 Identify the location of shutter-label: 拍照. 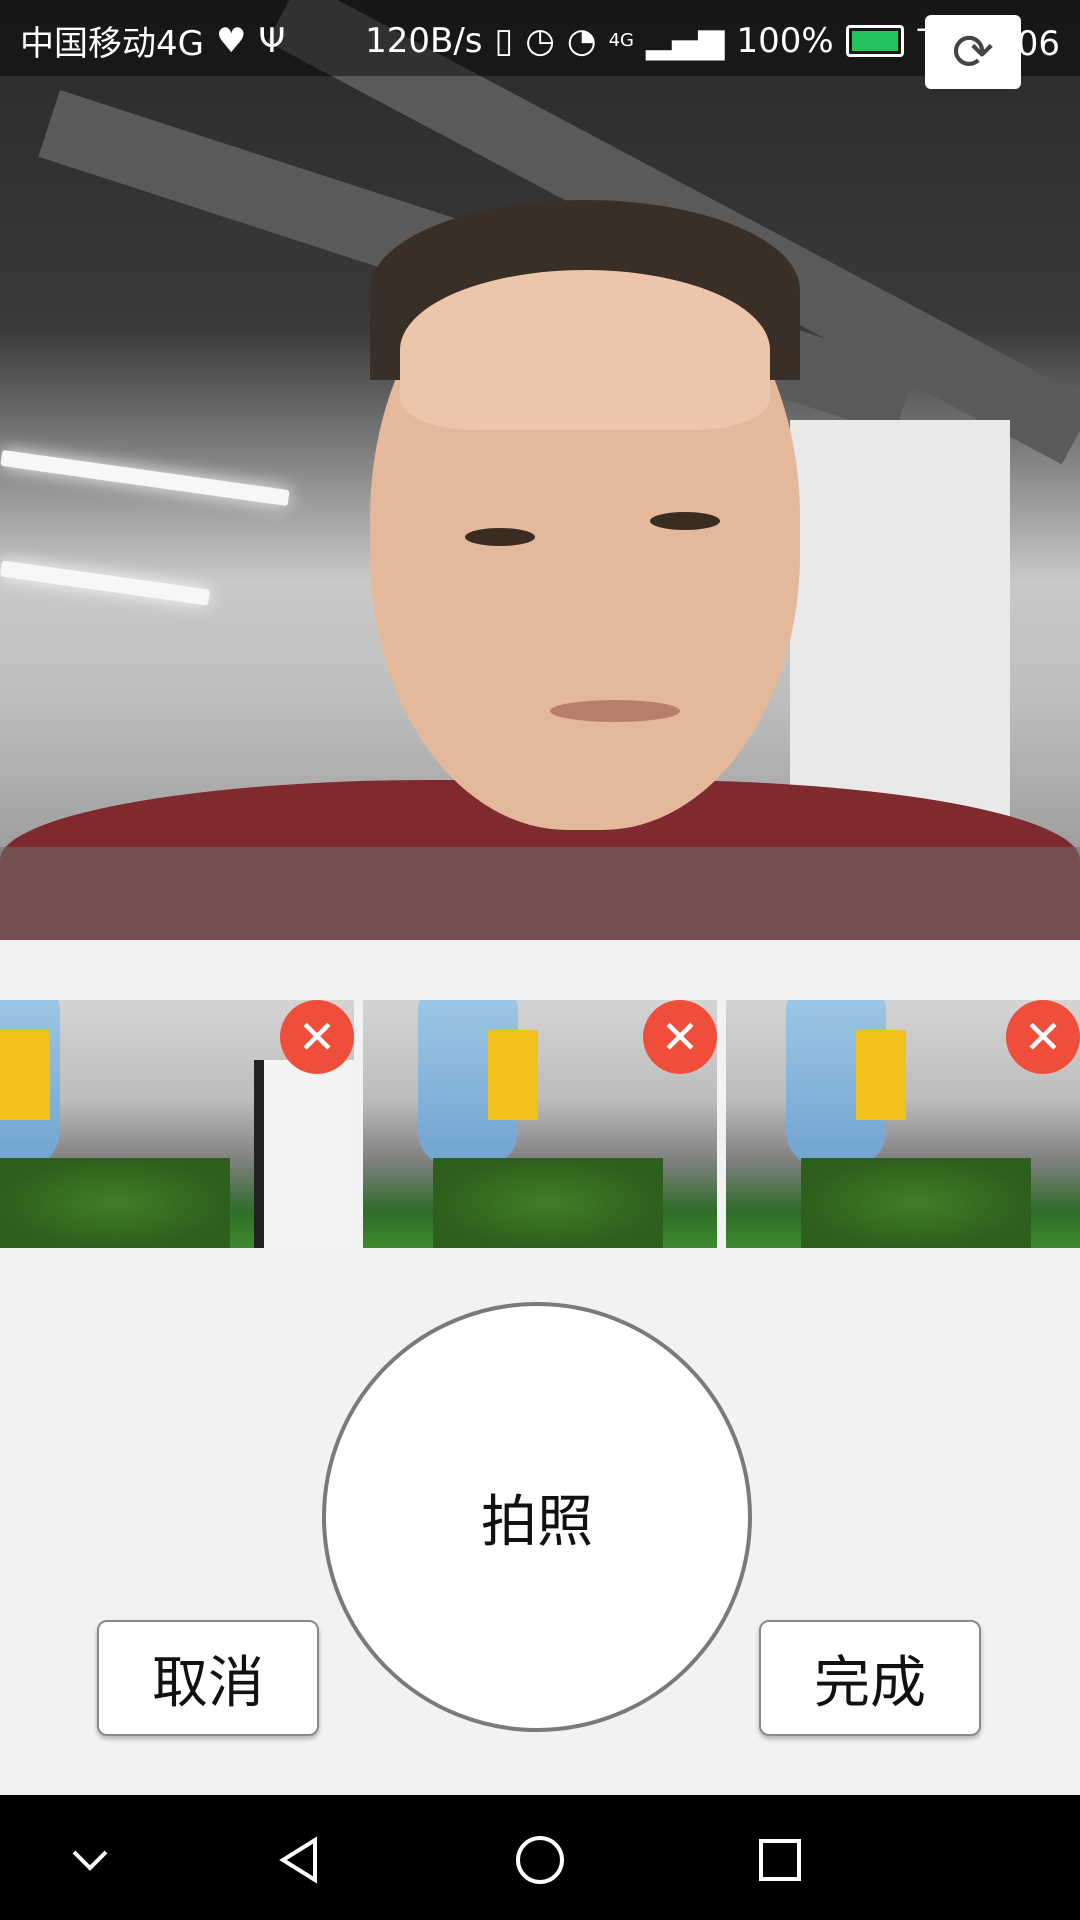
(537, 1522).